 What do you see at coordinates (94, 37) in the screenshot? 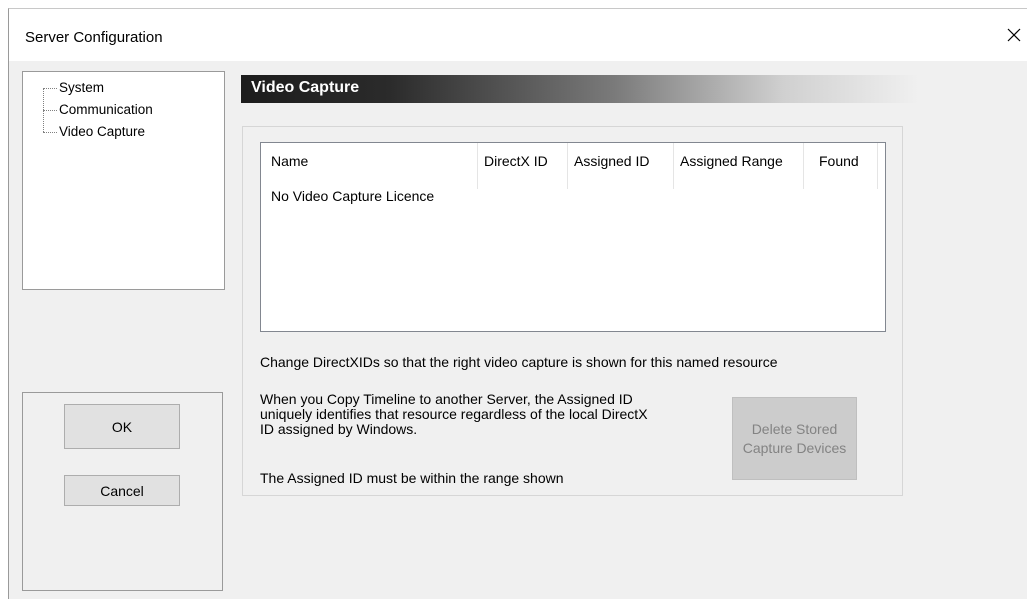
I see `window-title: Server Configuration` at bounding box center [94, 37].